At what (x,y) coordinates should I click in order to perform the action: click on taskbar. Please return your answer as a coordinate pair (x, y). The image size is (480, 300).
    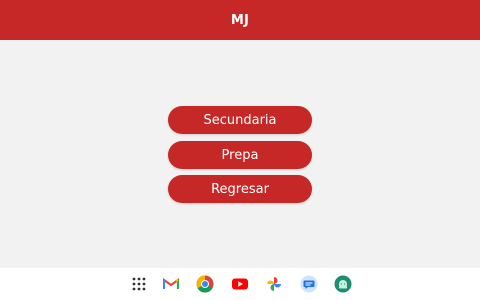
    Looking at the image, I should click on (240, 284).